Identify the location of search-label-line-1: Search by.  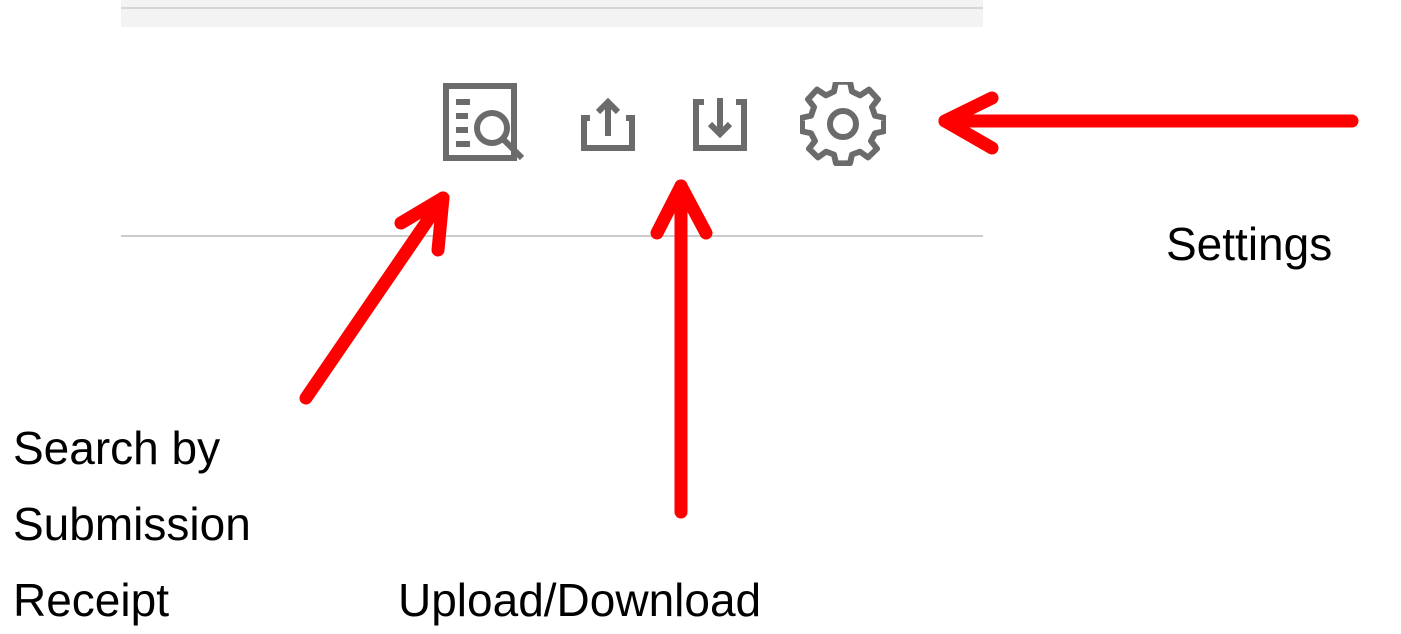
(117, 448).